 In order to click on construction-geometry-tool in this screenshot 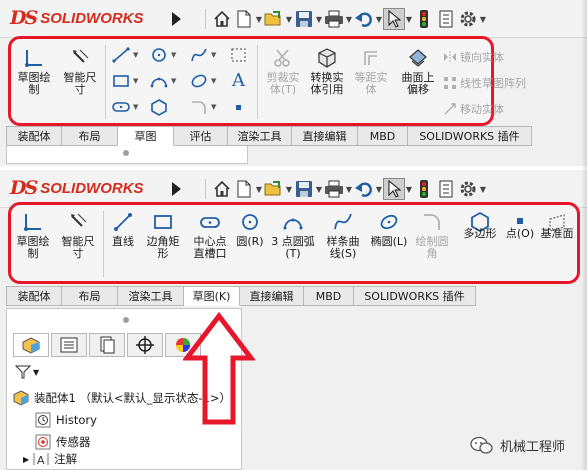, I will do `click(239, 55)`.